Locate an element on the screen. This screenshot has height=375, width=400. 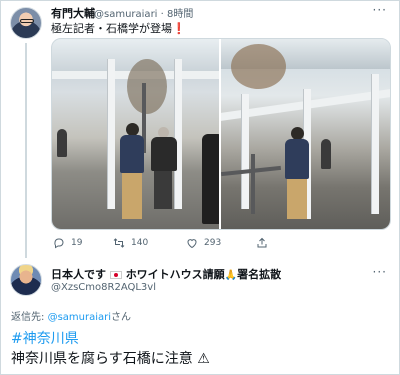
retweet-button: 140 is located at coordinates (130, 243).